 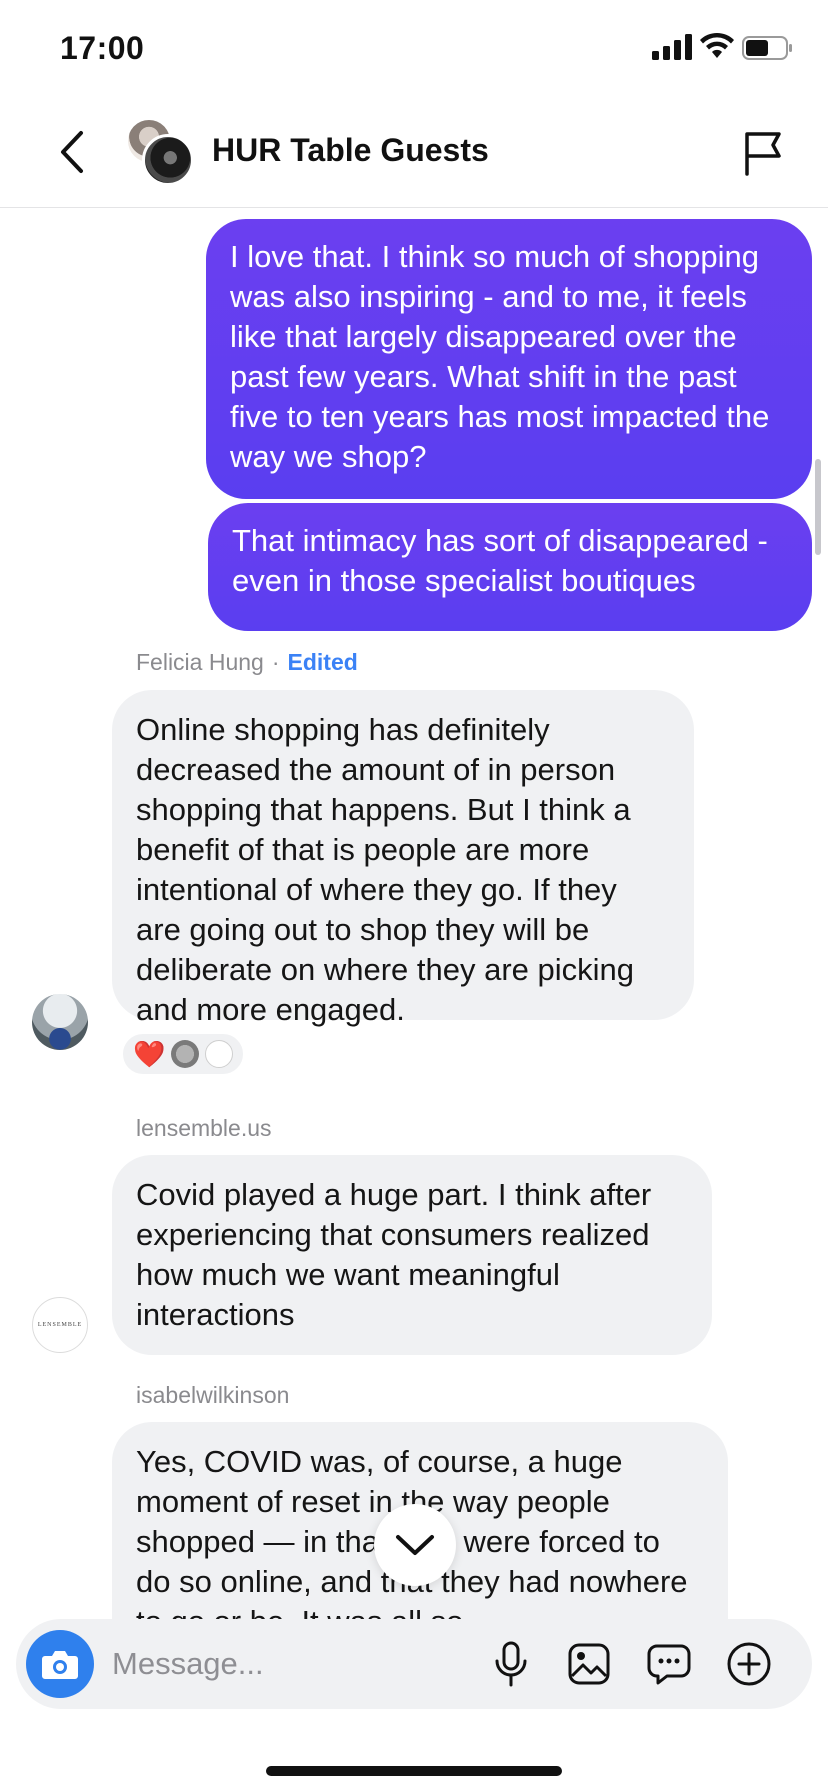 I want to click on plus-icon, so click(x=749, y=1664).